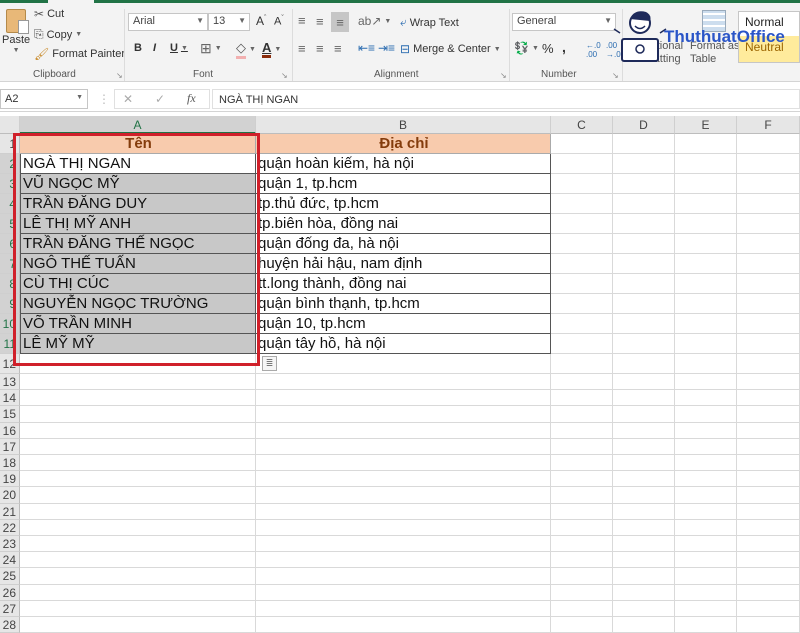 This screenshot has height=633, width=800. What do you see at coordinates (138, 264) in the screenshot?
I see `cell-name: NGÔ THẾ TUẤN` at bounding box center [138, 264].